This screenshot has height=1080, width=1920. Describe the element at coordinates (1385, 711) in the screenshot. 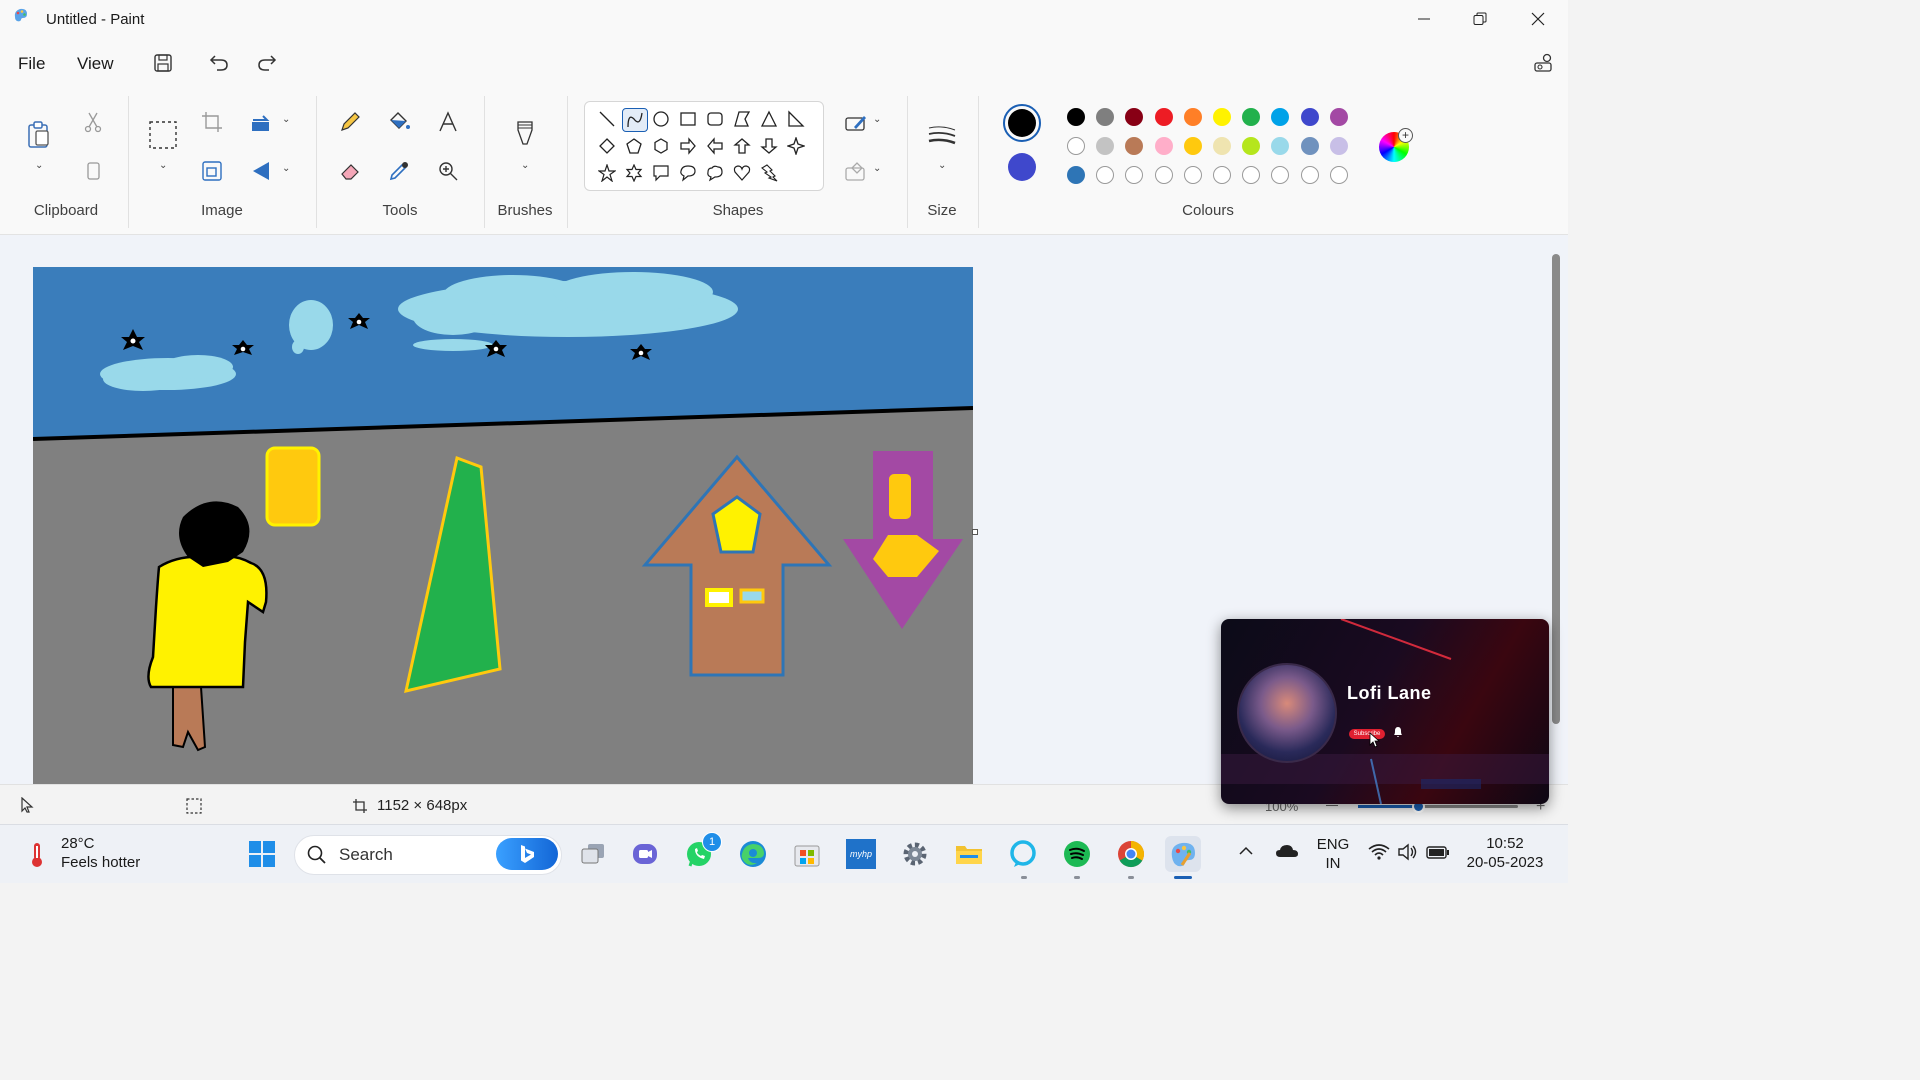

I see `video-miniplayer: Lofi Lane Subscribe` at that location.